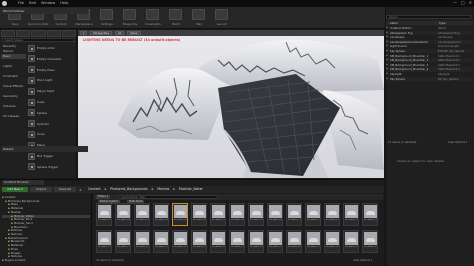  I want to click on asset-tile: SM_Water_19, so click(161, 241).